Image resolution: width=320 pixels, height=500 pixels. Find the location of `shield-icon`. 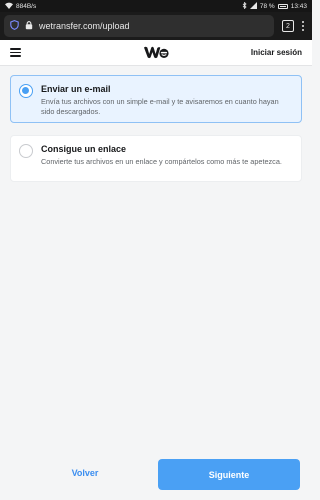

shield-icon is located at coordinates (14, 26).